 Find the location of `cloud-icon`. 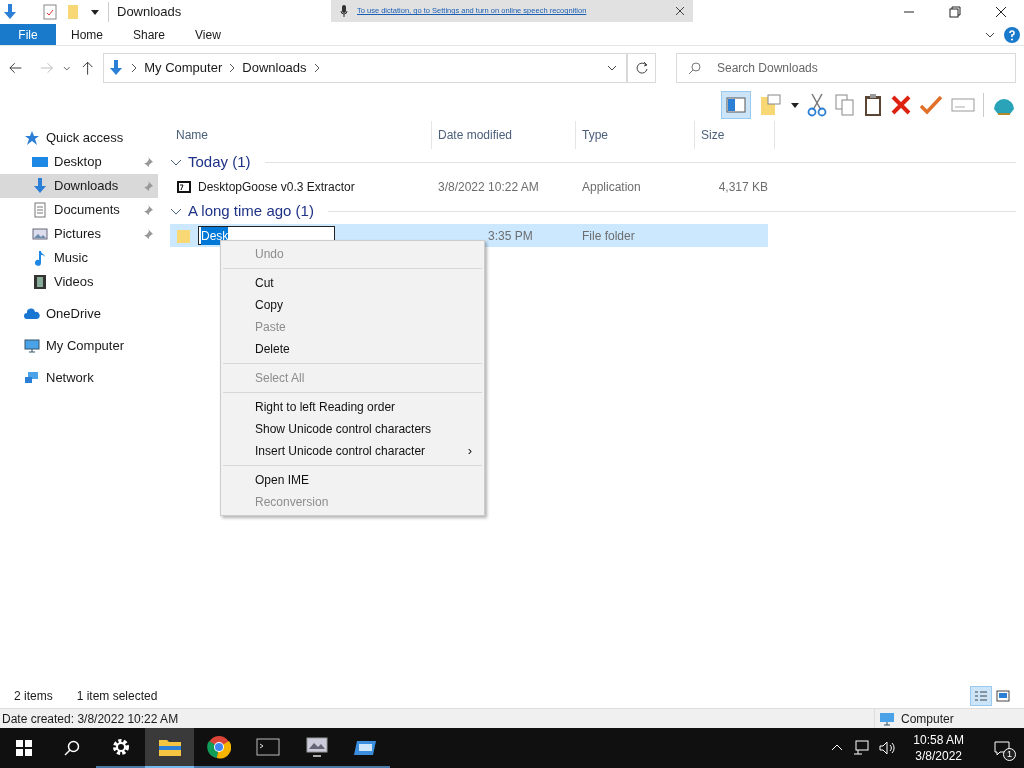

cloud-icon is located at coordinates (32, 314).